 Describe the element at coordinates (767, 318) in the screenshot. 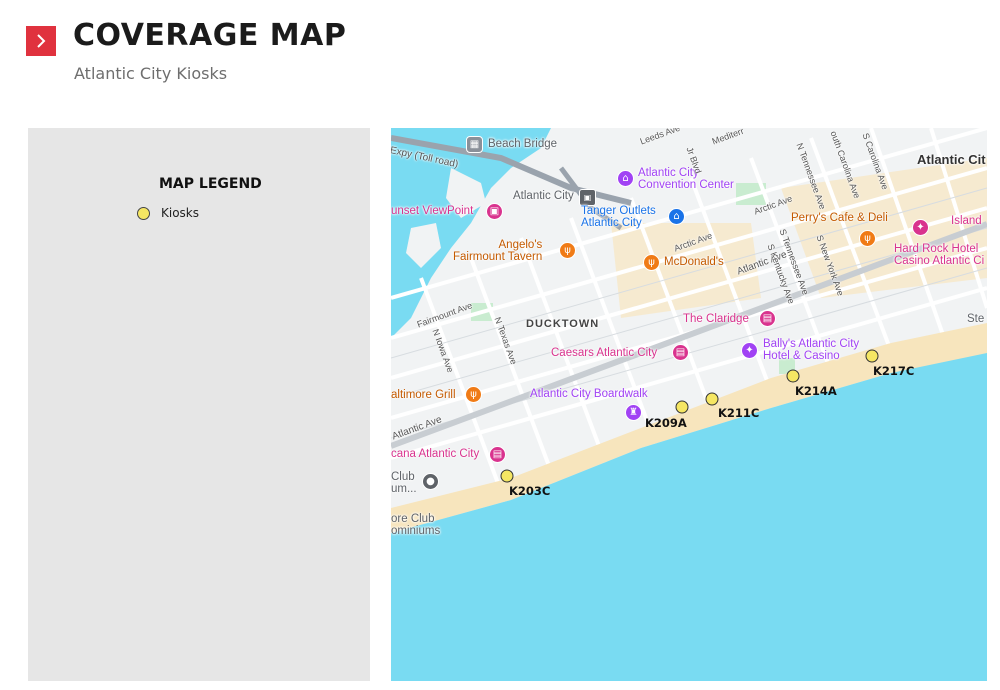

I see `claridge-icon: ▤` at that location.